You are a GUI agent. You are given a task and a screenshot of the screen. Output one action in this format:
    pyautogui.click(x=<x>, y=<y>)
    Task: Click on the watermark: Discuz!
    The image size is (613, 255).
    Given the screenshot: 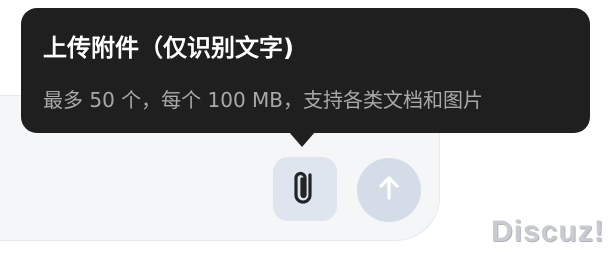 What is the action you would take?
    pyautogui.click(x=548, y=231)
    